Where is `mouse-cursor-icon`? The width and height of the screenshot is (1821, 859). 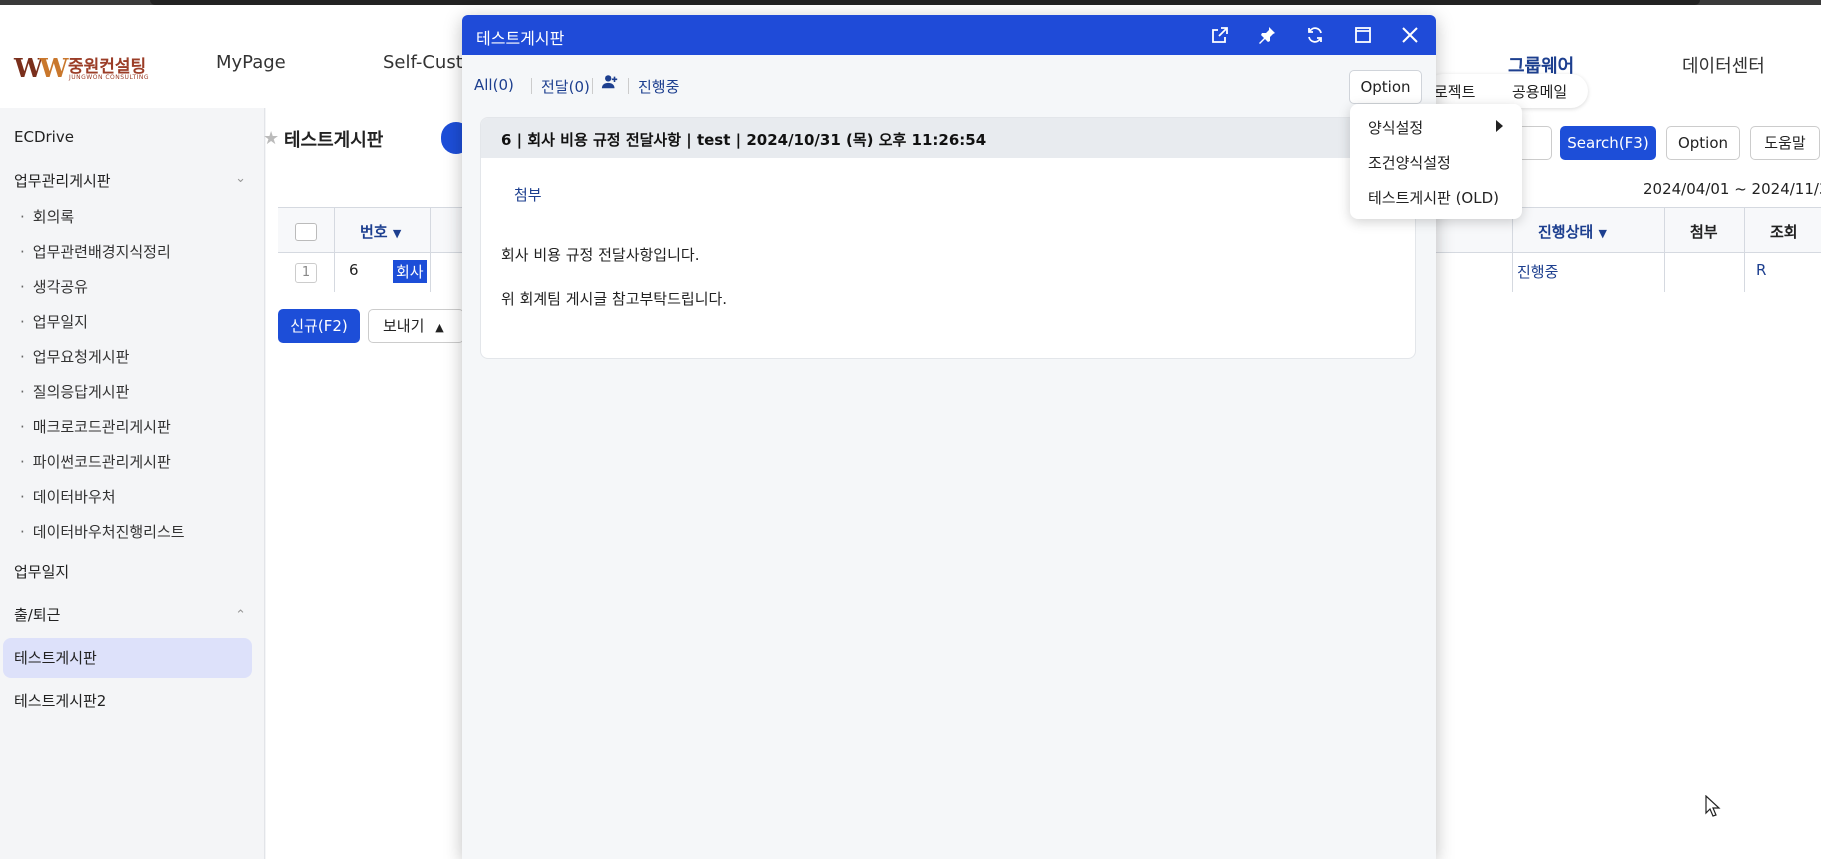 mouse-cursor-icon is located at coordinates (1713, 807).